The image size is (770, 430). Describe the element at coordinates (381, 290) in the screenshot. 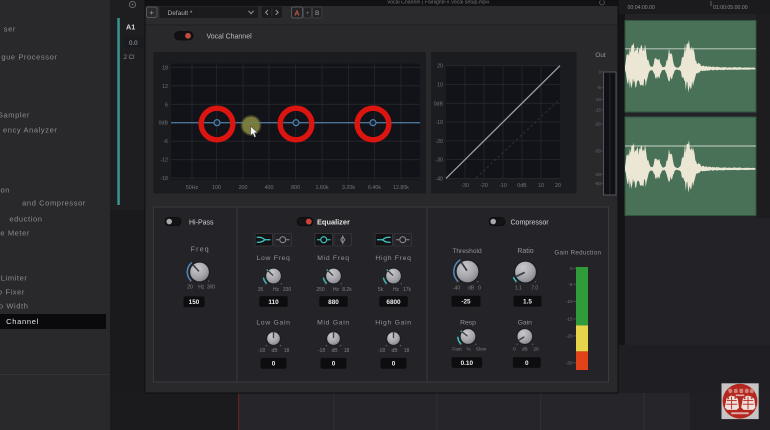

I see `svg-text: 5k` at that location.